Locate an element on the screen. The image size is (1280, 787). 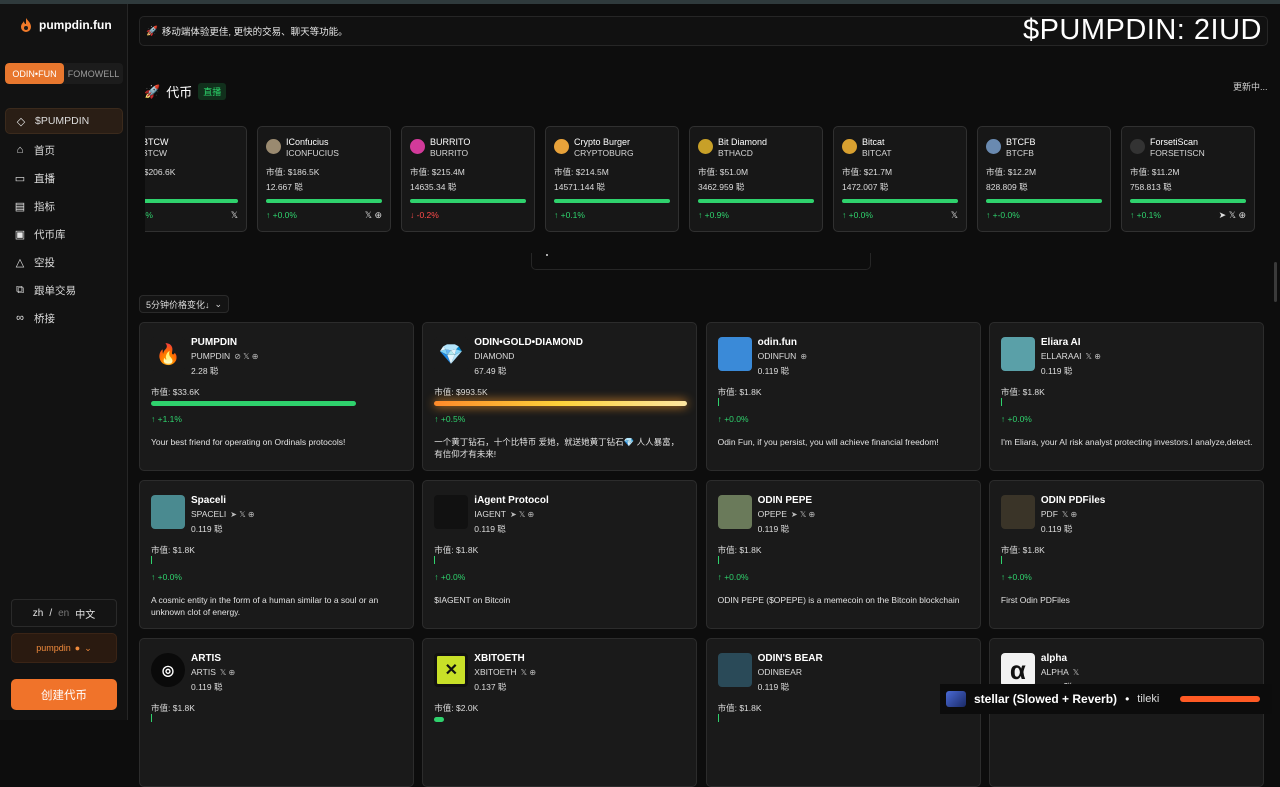
language-switch: zh / en 中文 is located at coordinates (64, 613).